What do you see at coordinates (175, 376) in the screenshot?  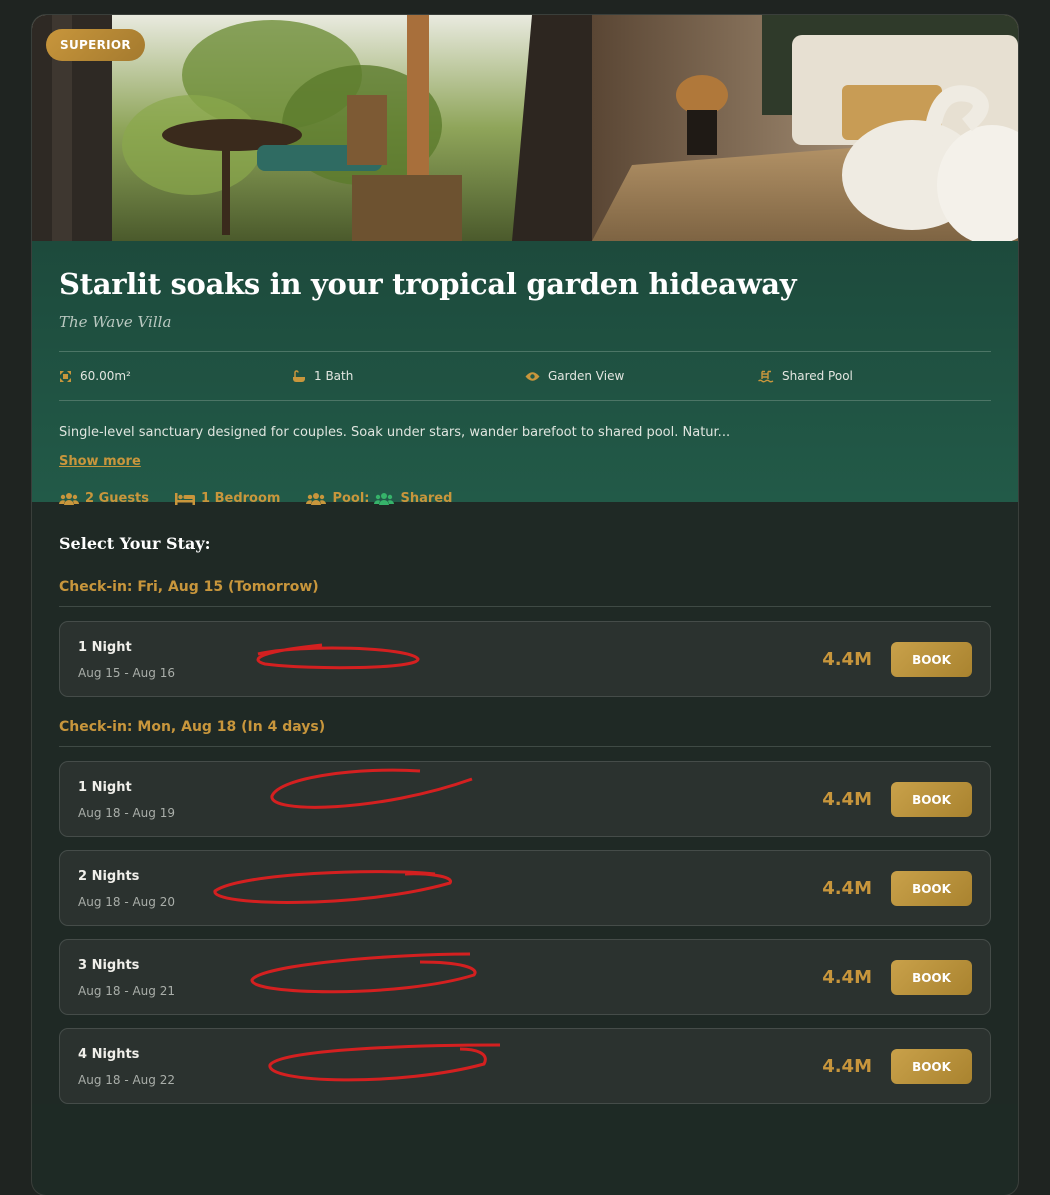 I see `amenity-area: 60.00m²` at bounding box center [175, 376].